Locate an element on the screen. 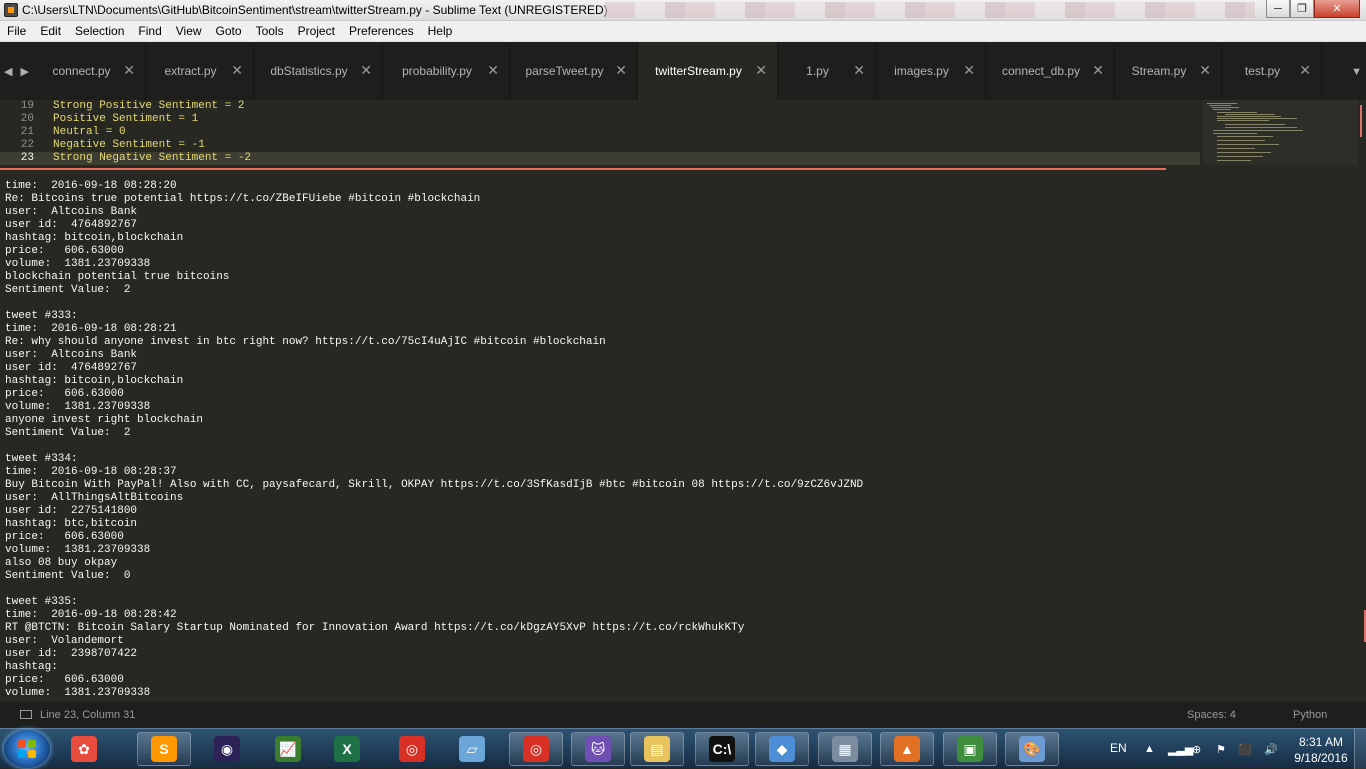  maximize-button: ❐ is located at coordinates (1302, 9).